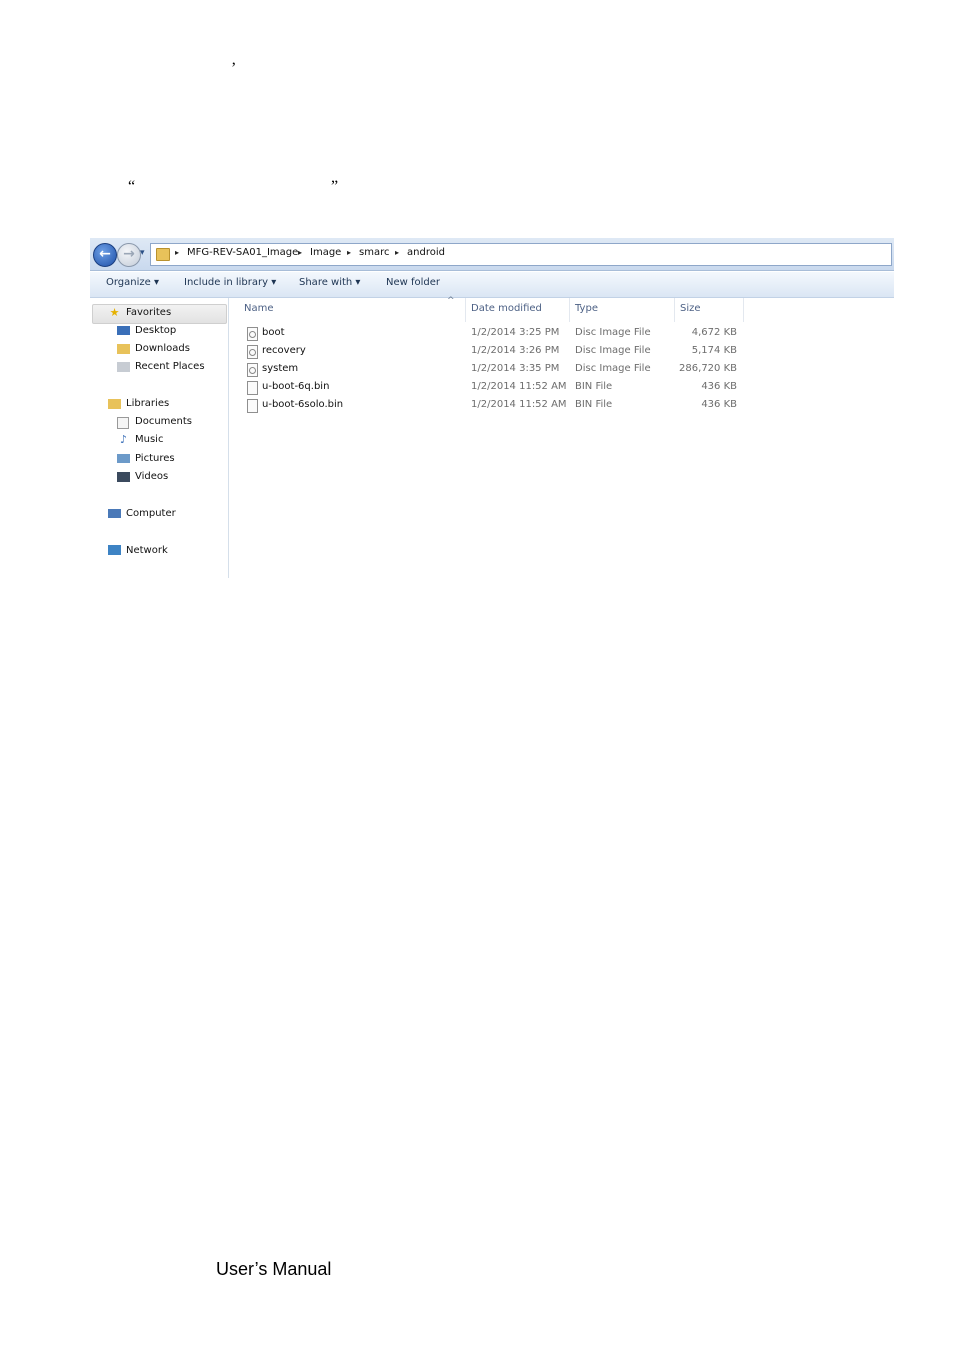  What do you see at coordinates (170, 366) in the screenshot?
I see `sidebar-item-recent-places: Recent Places` at bounding box center [170, 366].